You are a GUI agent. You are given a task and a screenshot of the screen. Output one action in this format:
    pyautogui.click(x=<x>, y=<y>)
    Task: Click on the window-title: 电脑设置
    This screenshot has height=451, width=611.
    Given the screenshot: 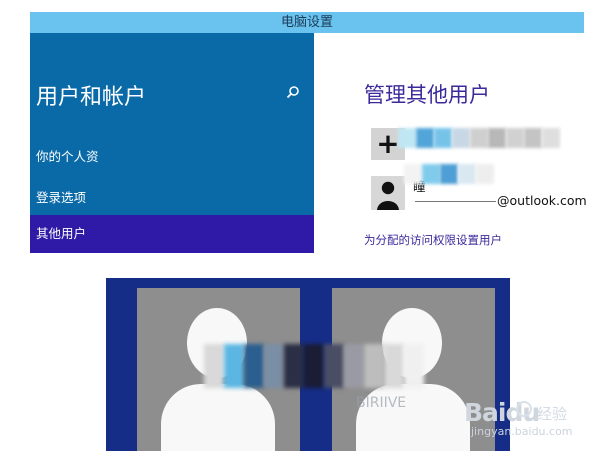 What is the action you would take?
    pyautogui.click(x=306, y=22)
    